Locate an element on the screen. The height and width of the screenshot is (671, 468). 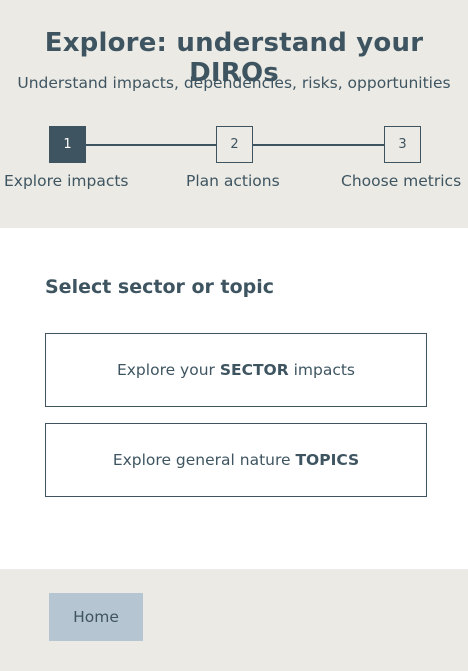
step-1-indicator: 1 is located at coordinates (67, 144).